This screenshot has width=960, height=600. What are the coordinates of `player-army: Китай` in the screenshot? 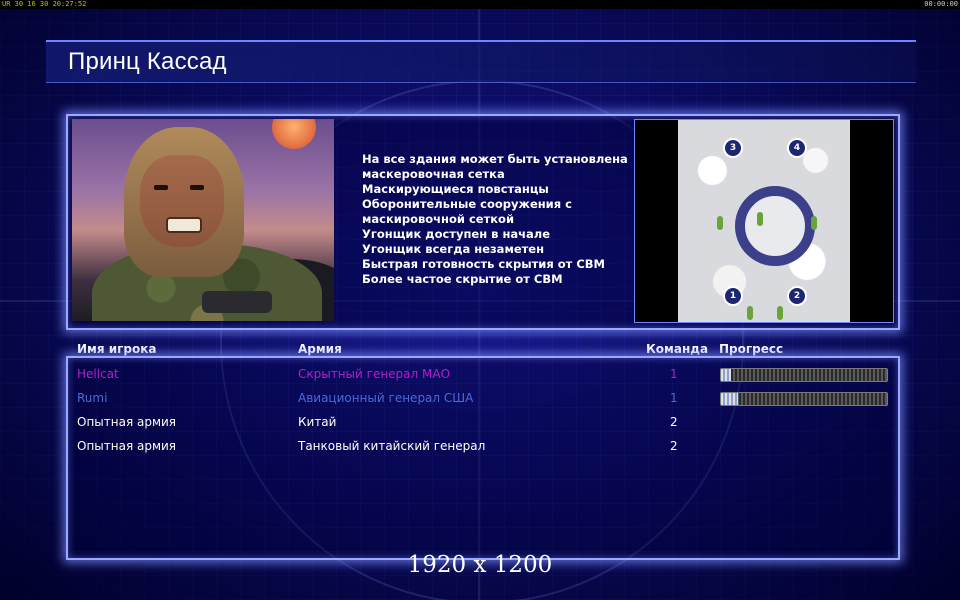 It's located at (317, 422).